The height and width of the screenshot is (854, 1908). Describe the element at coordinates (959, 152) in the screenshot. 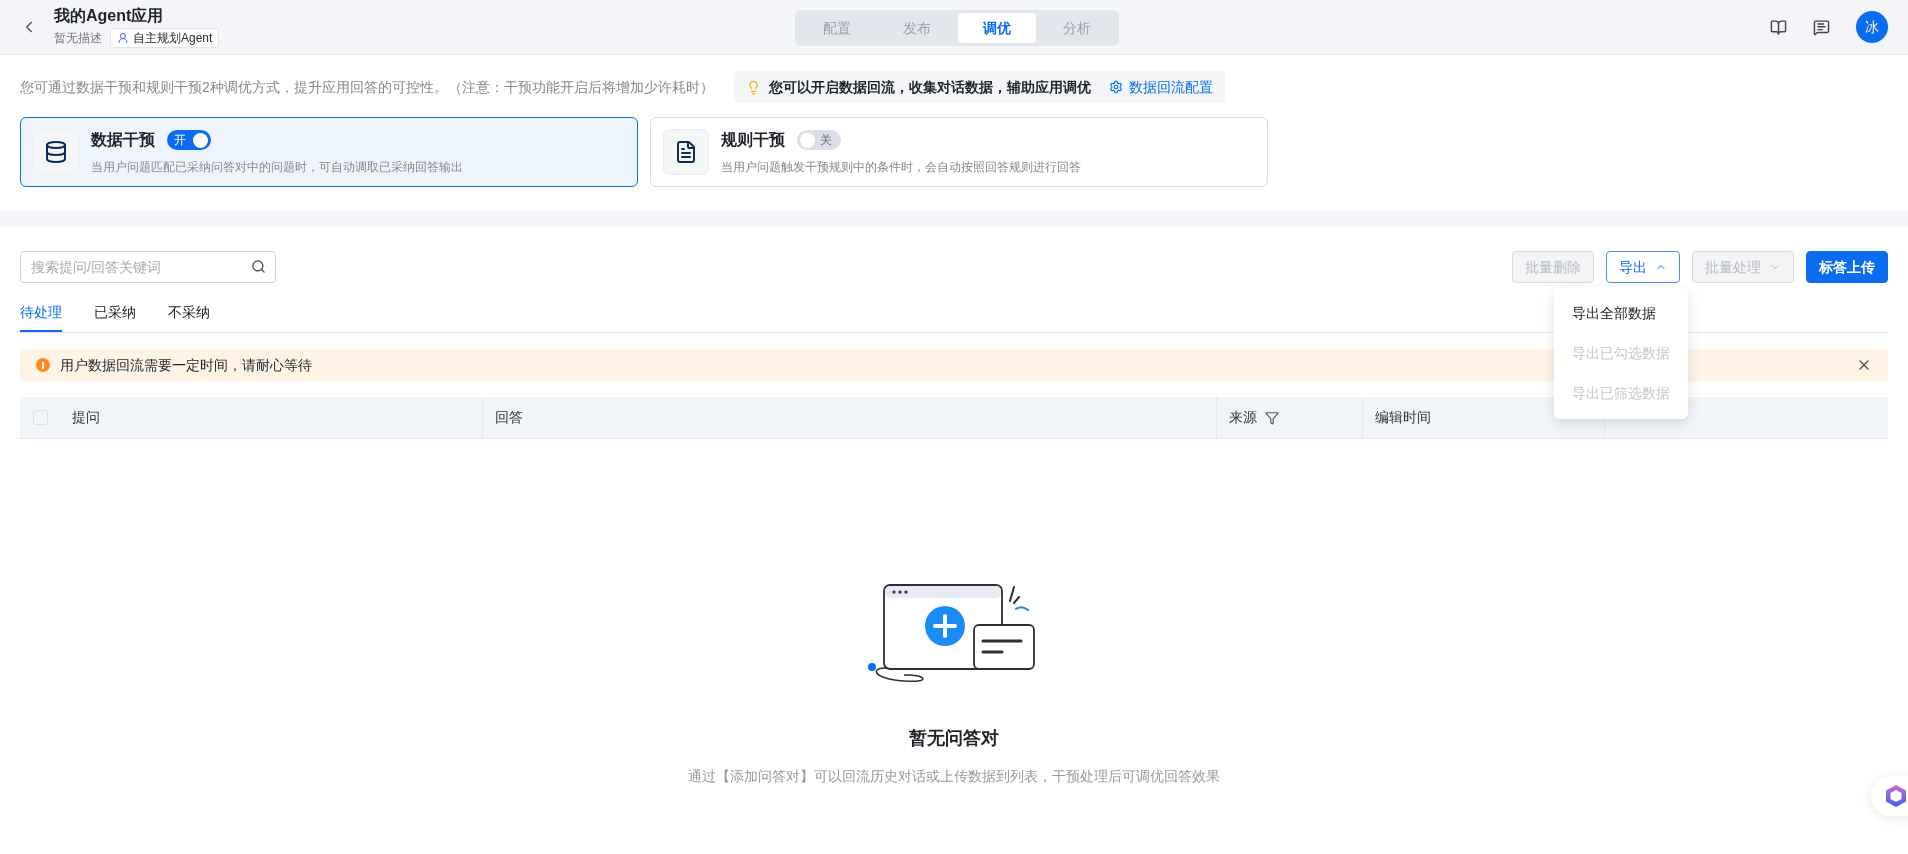

I see `intervention-card: 规则干预 关 当用户问题触发干预规则中的条件时，会自动按照回答规则进行回答` at that location.